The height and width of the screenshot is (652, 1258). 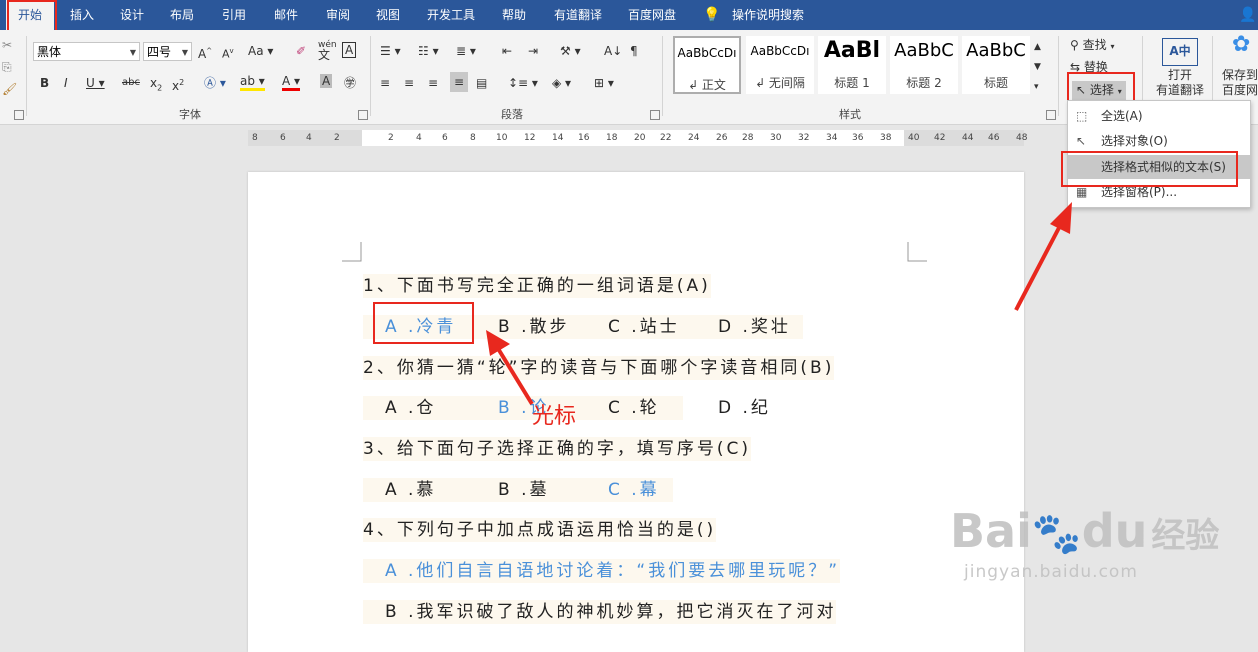 I want to click on select-all-icon: ⬚, so click(x=1082, y=116).